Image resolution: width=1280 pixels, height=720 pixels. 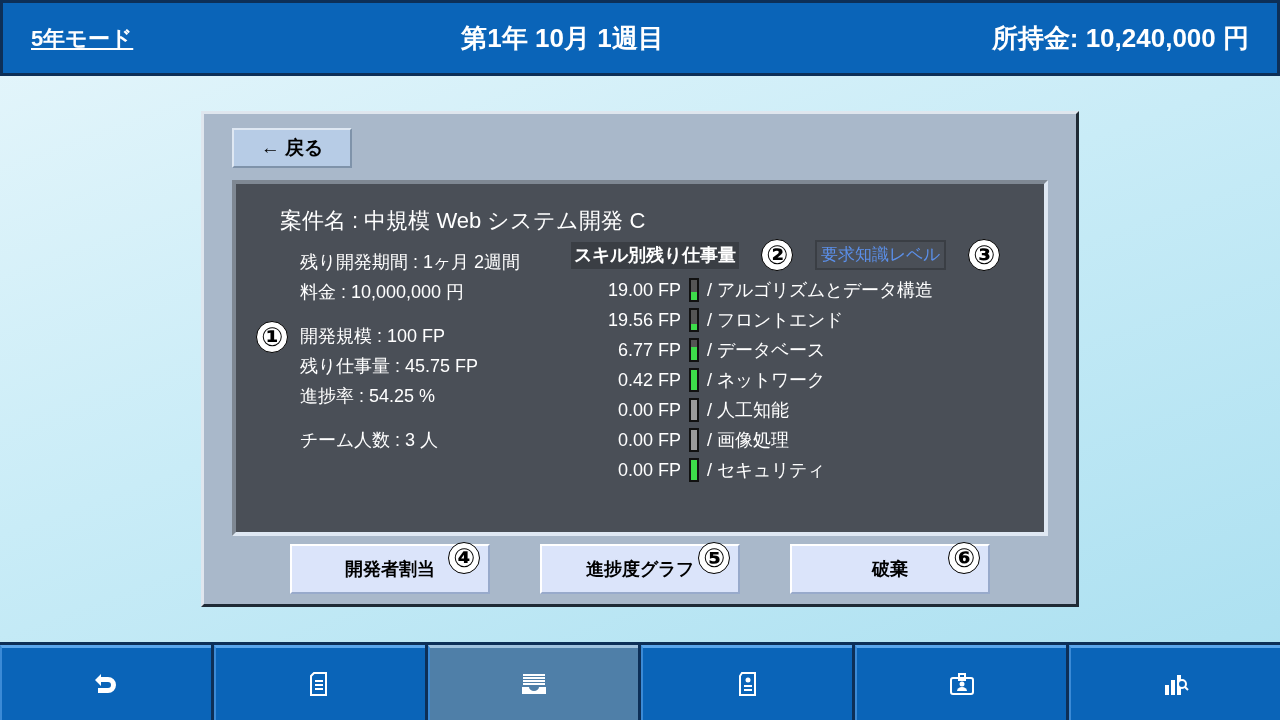 I want to click on project-name: 案件名 : 中規模 Web システム開発 C, so click(x=463, y=221).